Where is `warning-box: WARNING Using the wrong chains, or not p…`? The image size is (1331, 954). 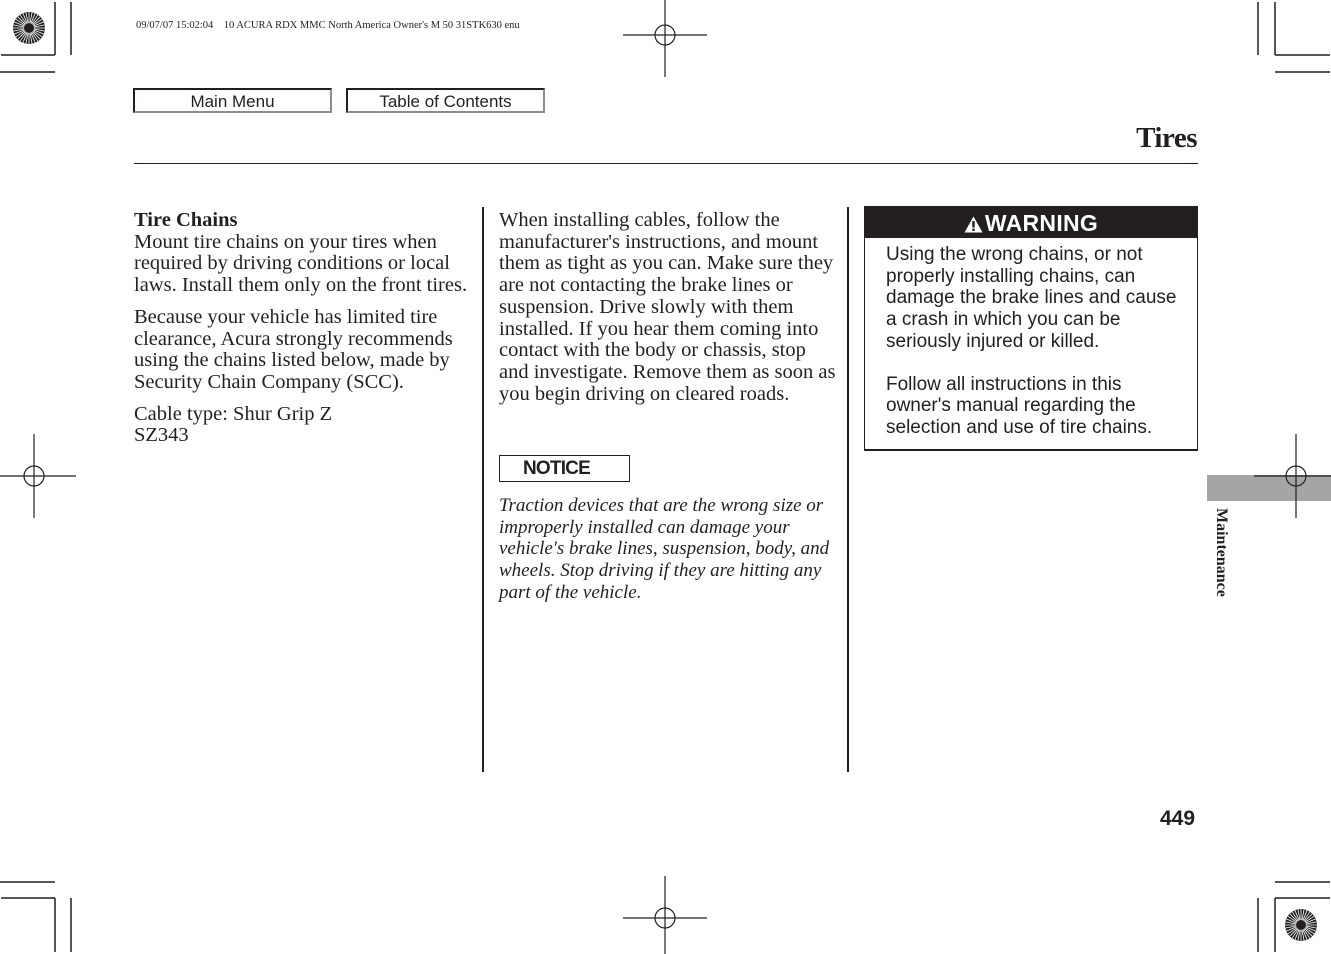
warning-box: WARNING Using the wrong chains, or not p… is located at coordinates (1031, 328).